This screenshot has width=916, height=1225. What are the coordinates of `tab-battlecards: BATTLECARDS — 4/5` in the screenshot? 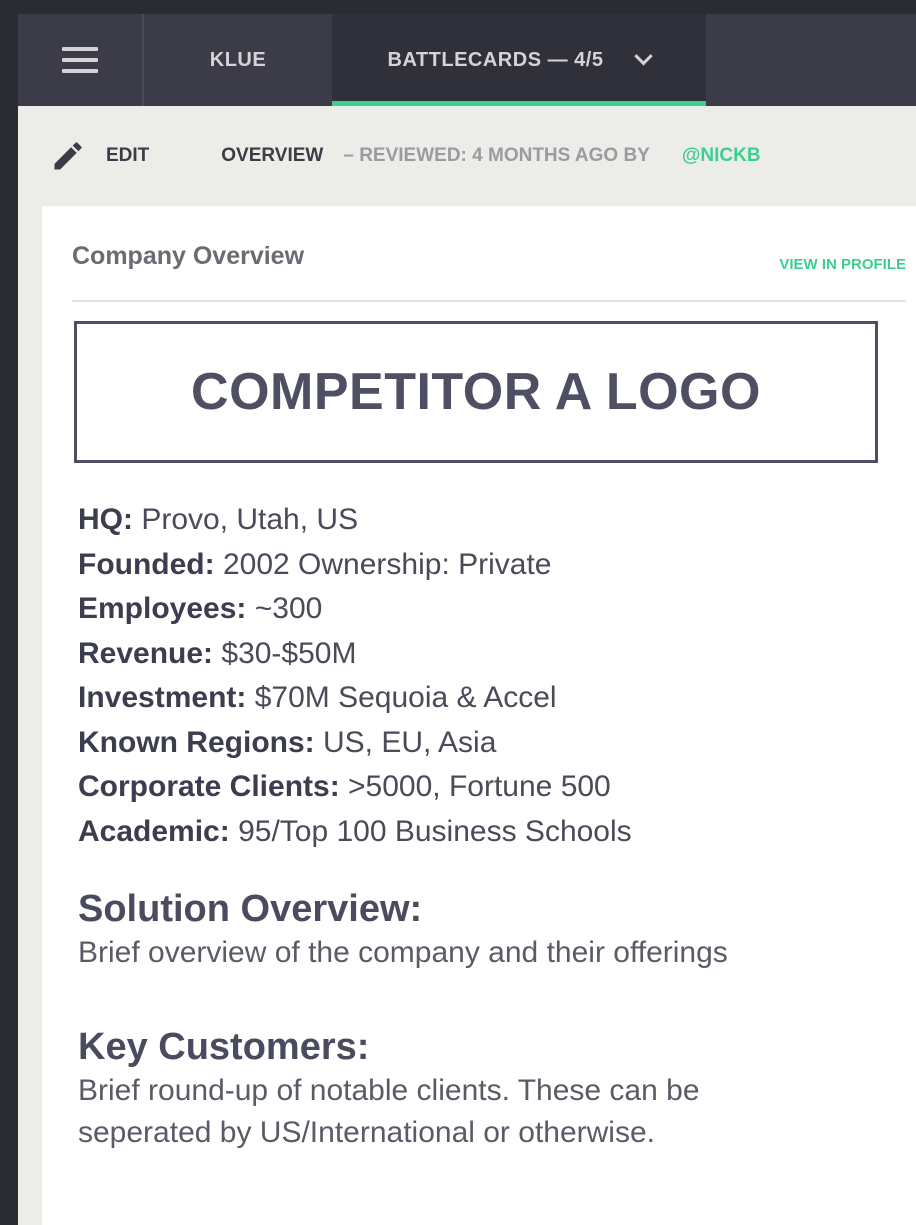 It's located at (519, 60).